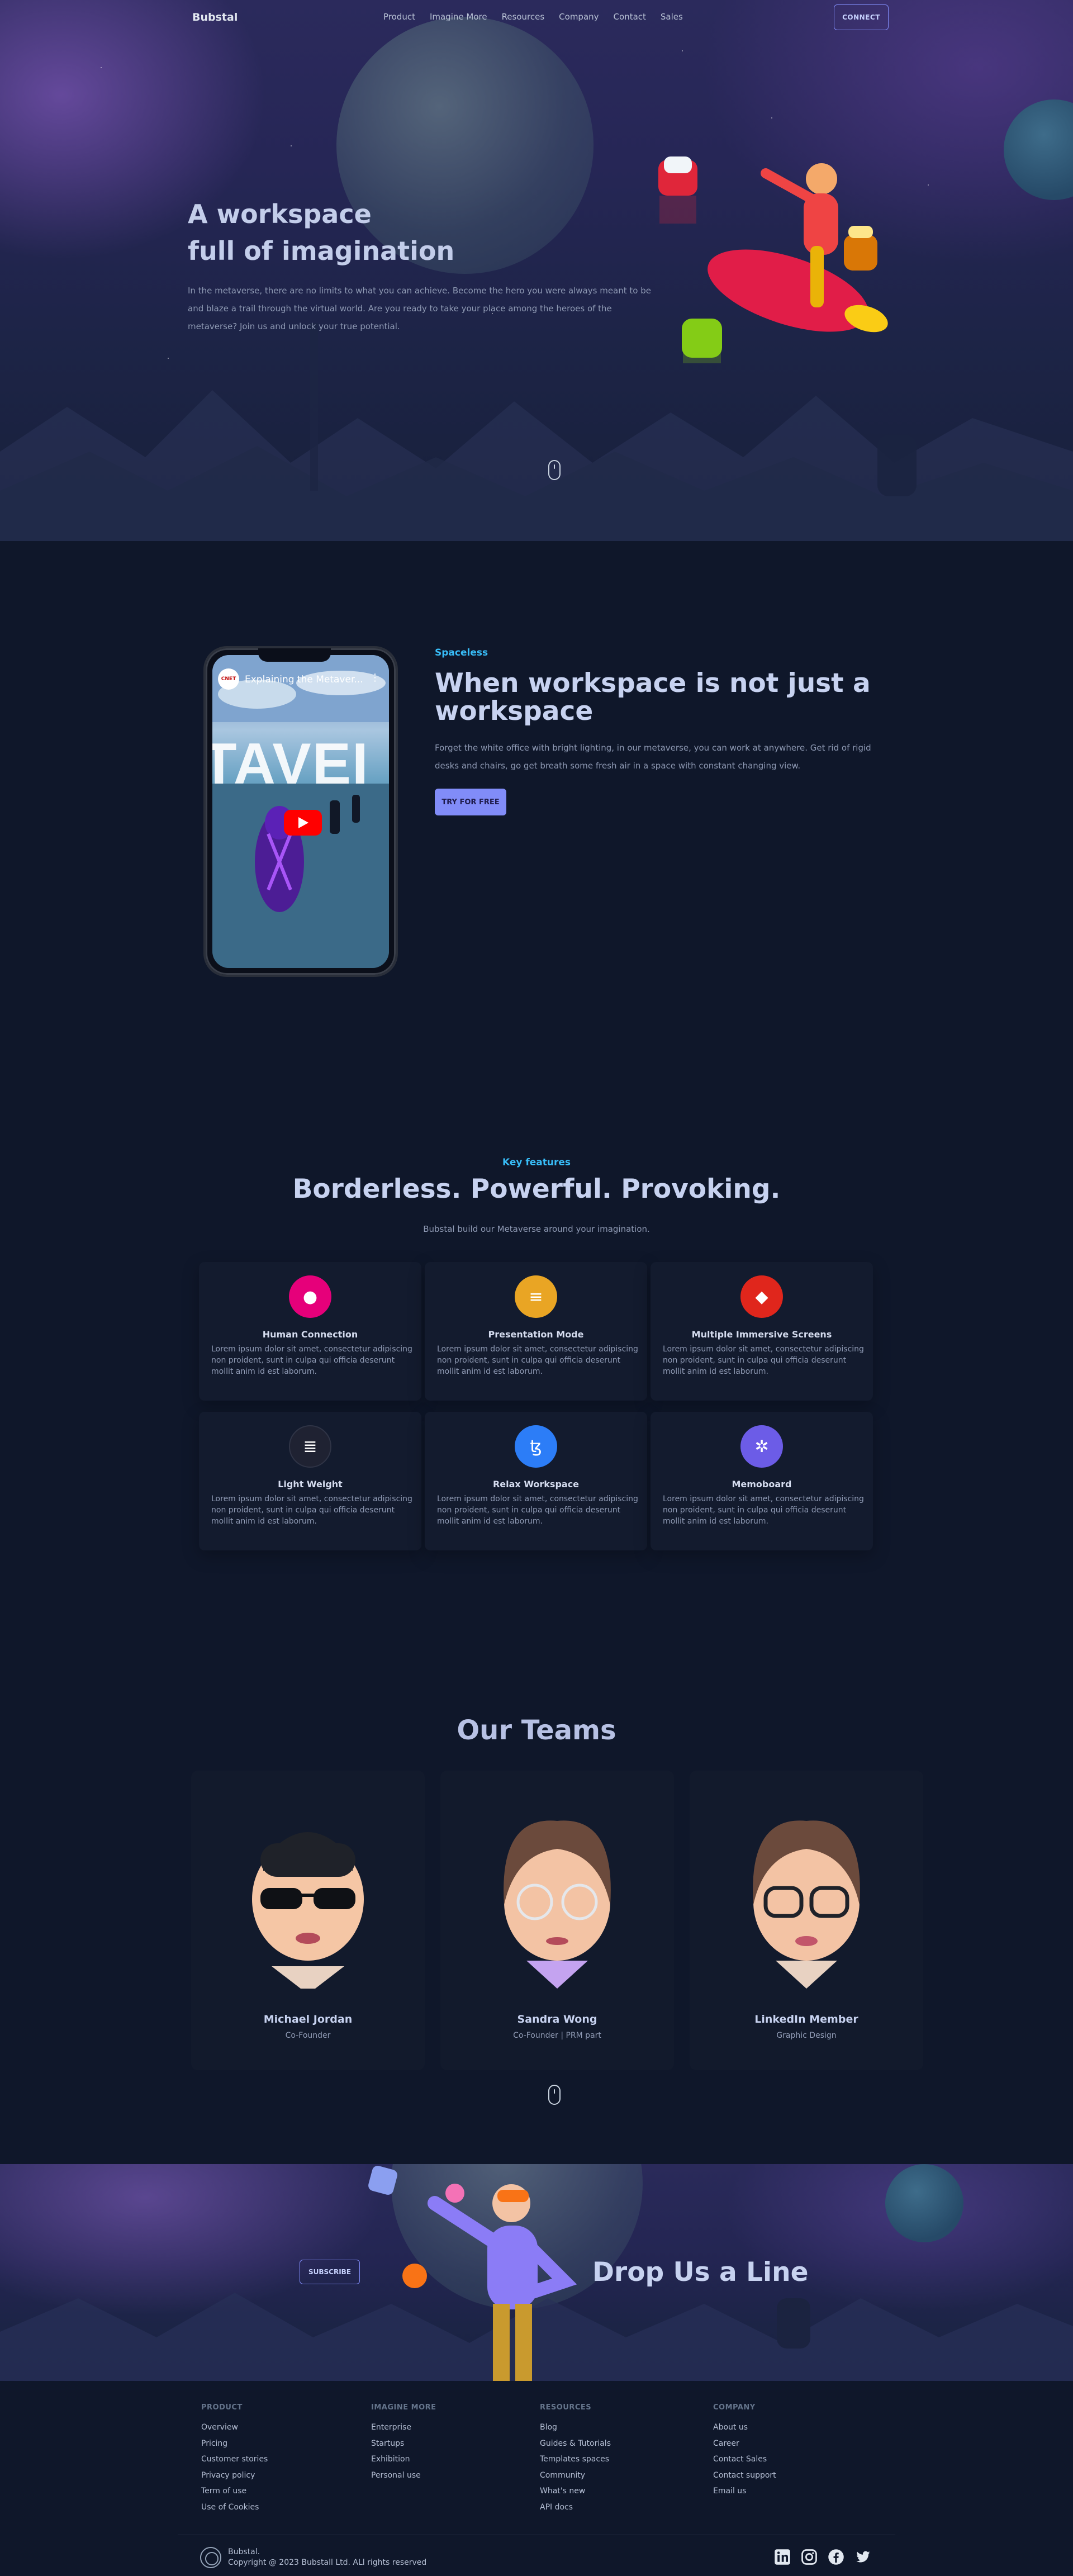 Image resolution: width=1073 pixels, height=2576 pixels. What do you see at coordinates (234, 2428) in the screenshot?
I see `footer-link: Overview` at bounding box center [234, 2428].